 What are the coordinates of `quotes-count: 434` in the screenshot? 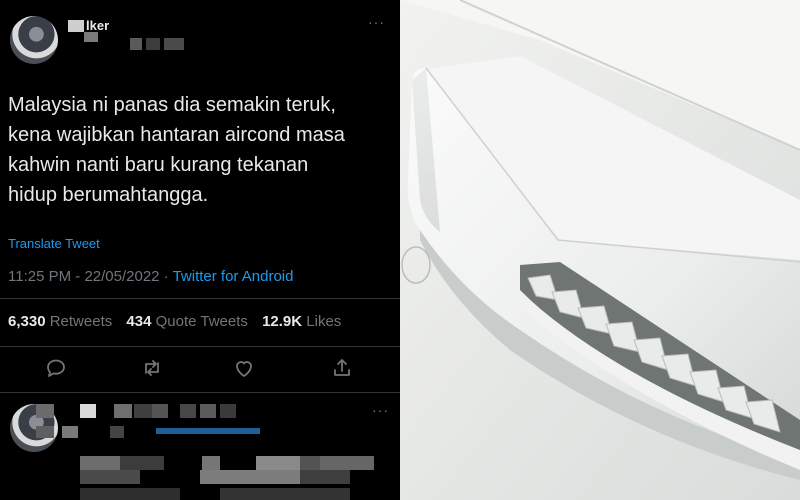 It's located at (139, 321).